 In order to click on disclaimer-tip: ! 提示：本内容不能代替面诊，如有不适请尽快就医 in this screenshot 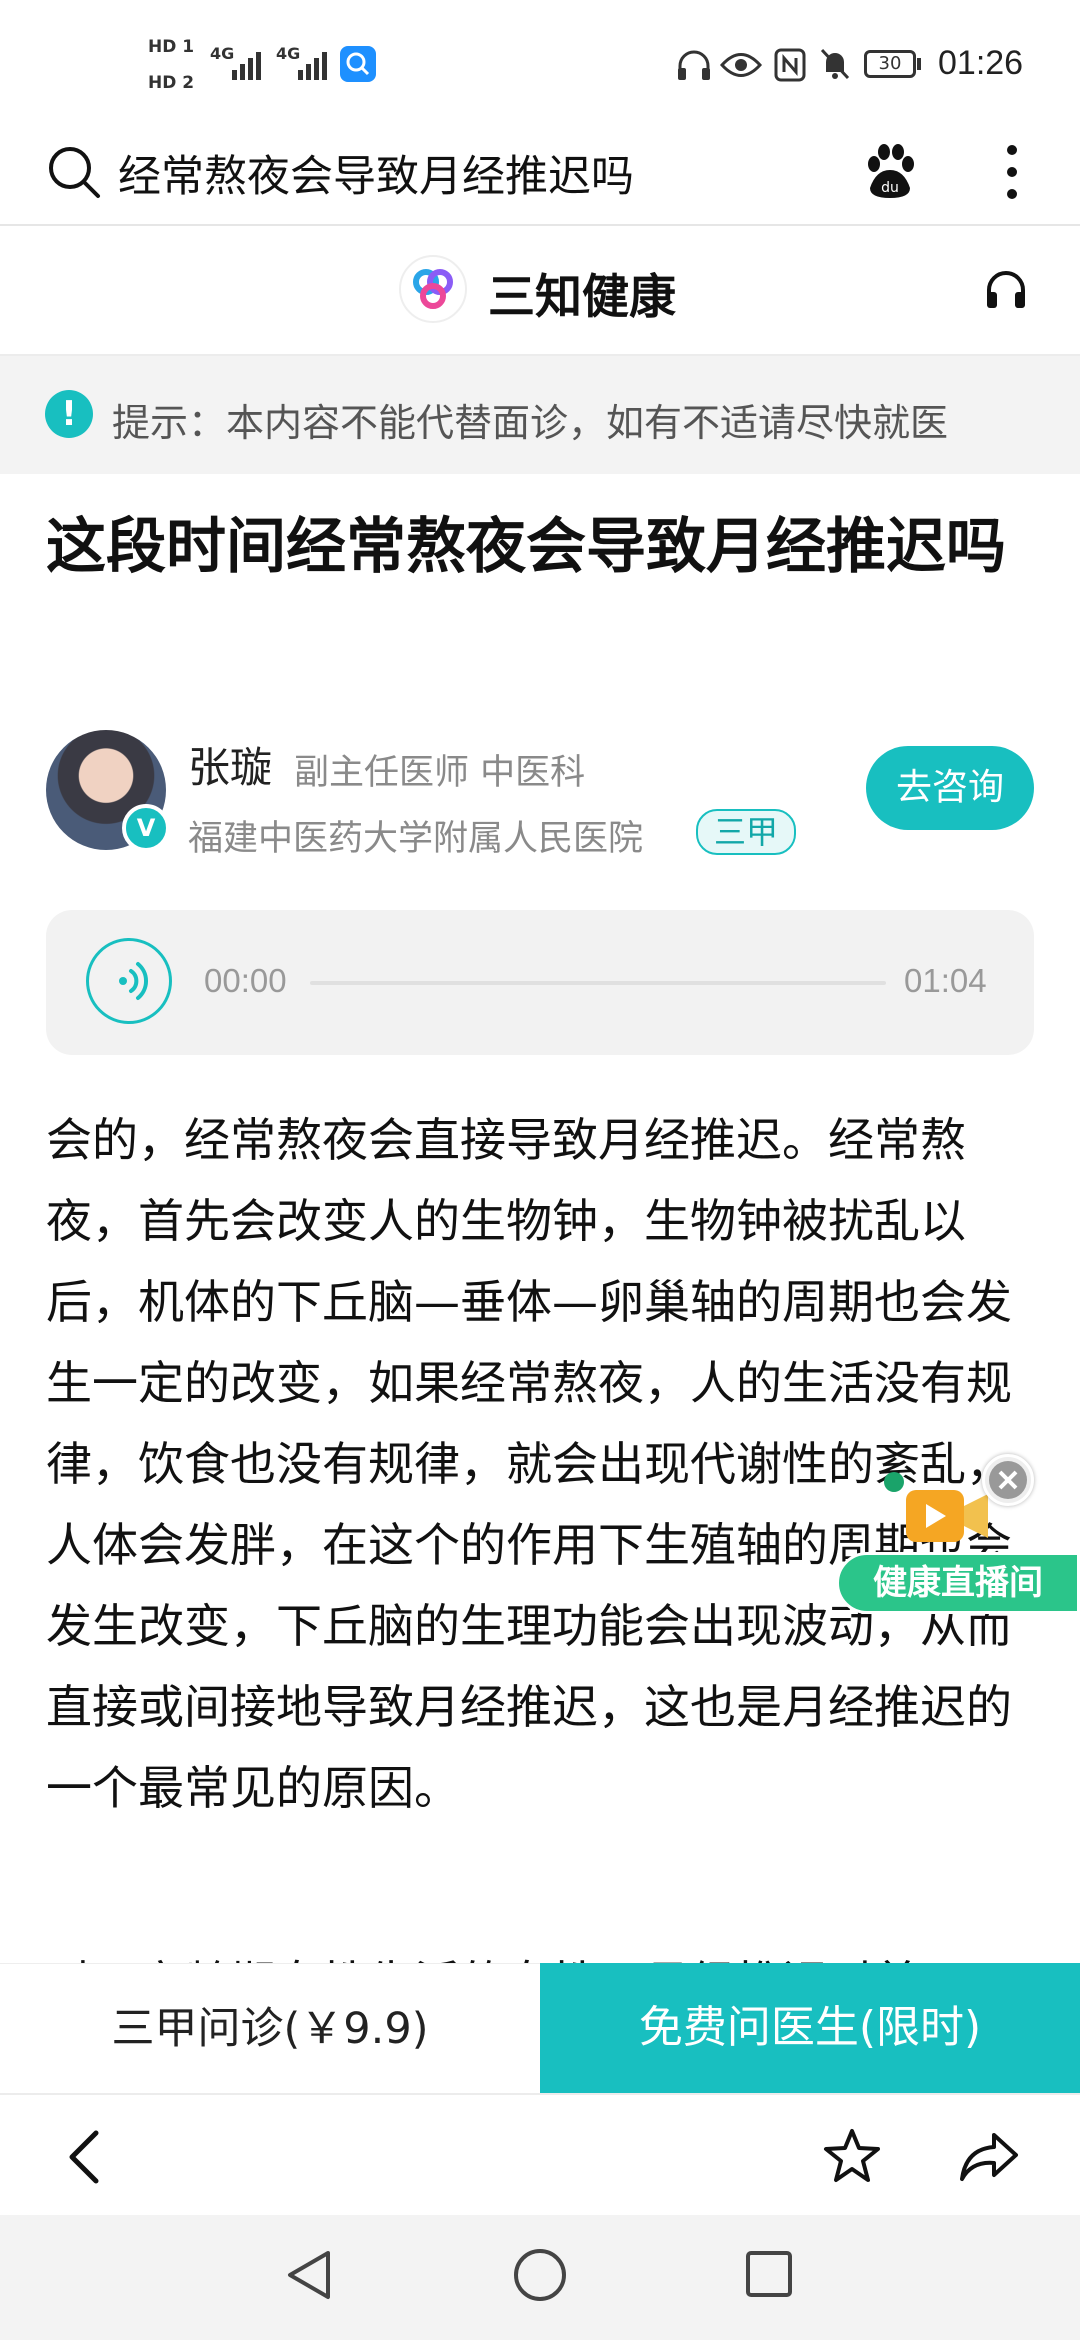, I will do `click(540, 415)`.